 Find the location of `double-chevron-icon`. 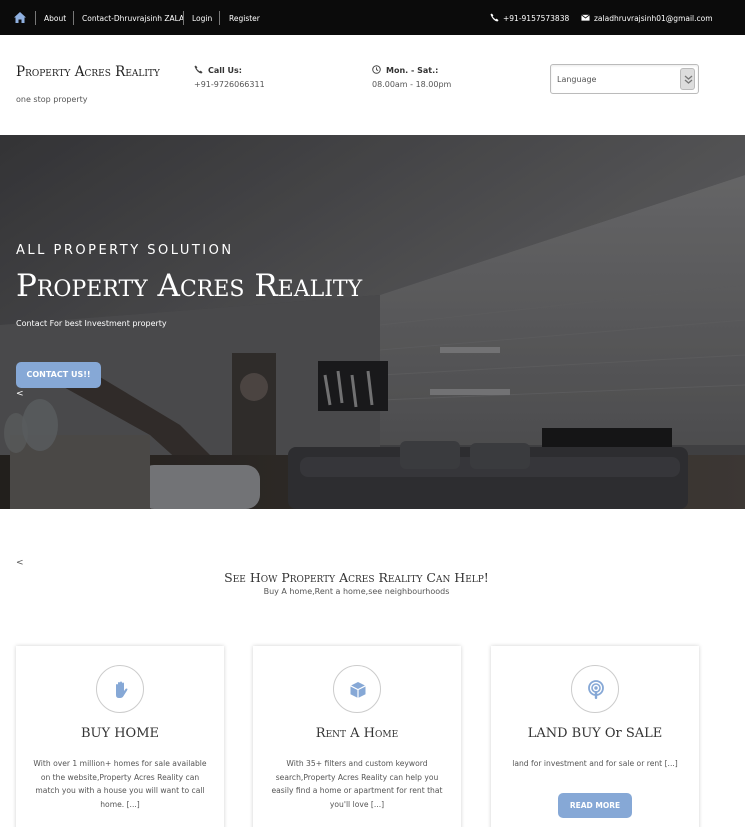

double-chevron-icon is located at coordinates (688, 79).